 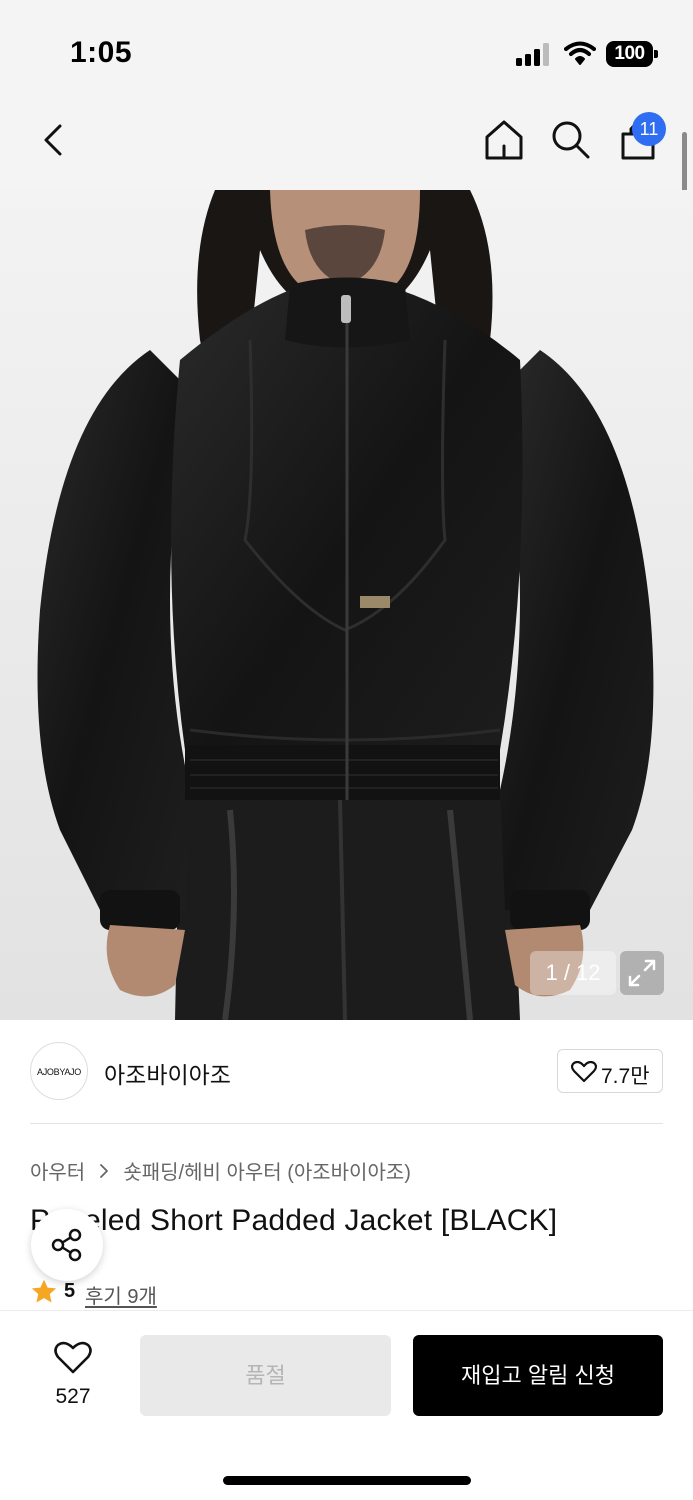 I want to click on rating-value: 5, so click(x=70, y=1291).